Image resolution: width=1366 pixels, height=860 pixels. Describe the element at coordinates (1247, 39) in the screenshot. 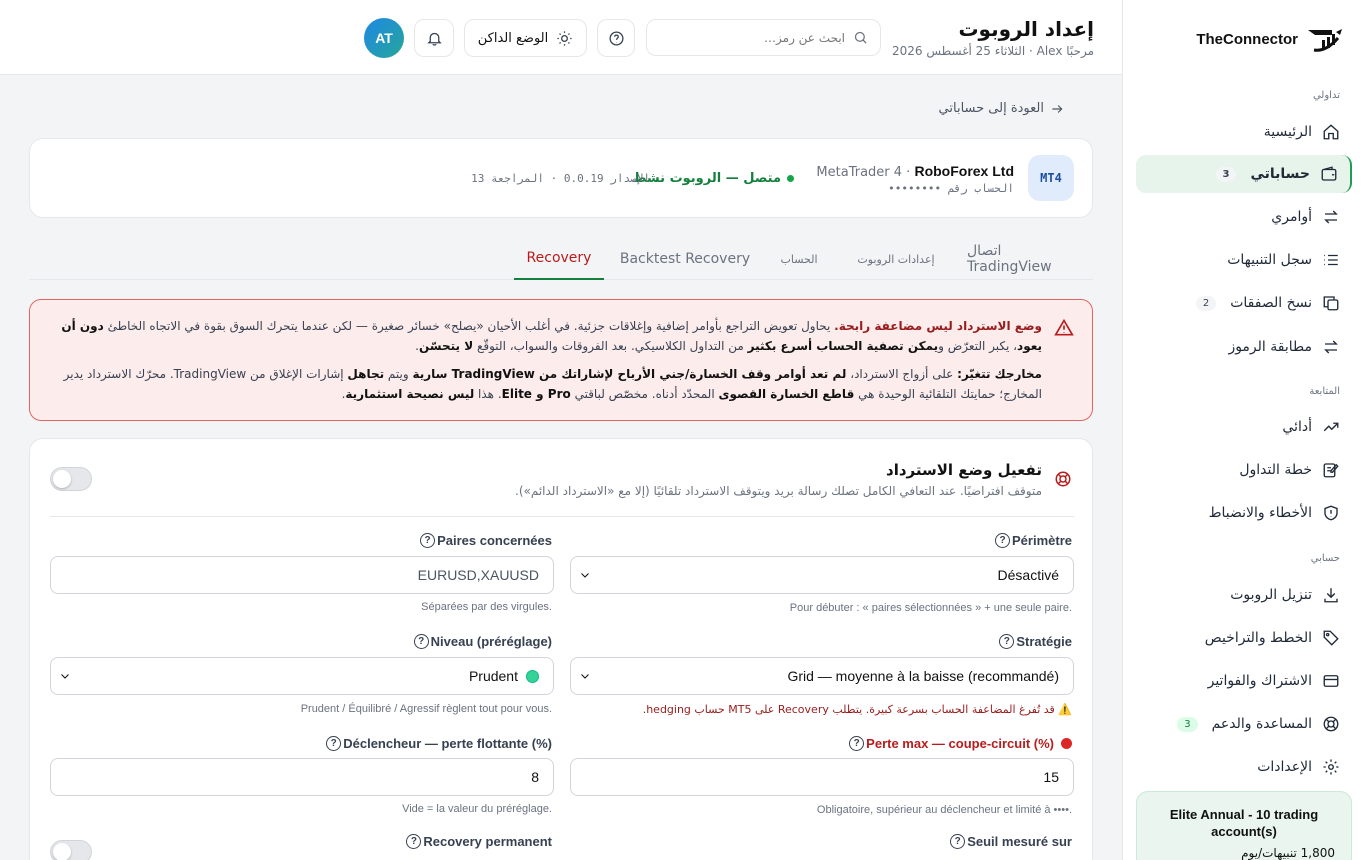

I see `brand-name: TheConnector` at that location.